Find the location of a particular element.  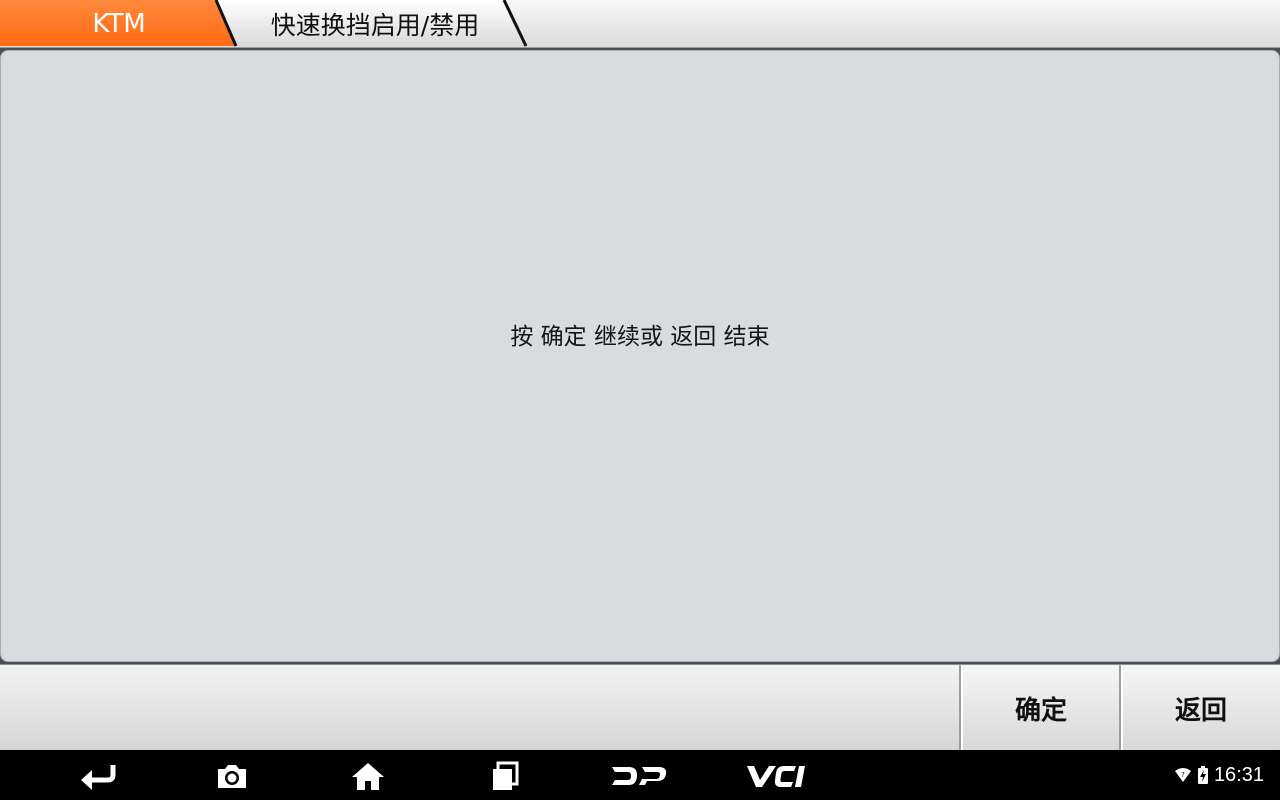

wifi-icon: ? is located at coordinates (1182, 775).